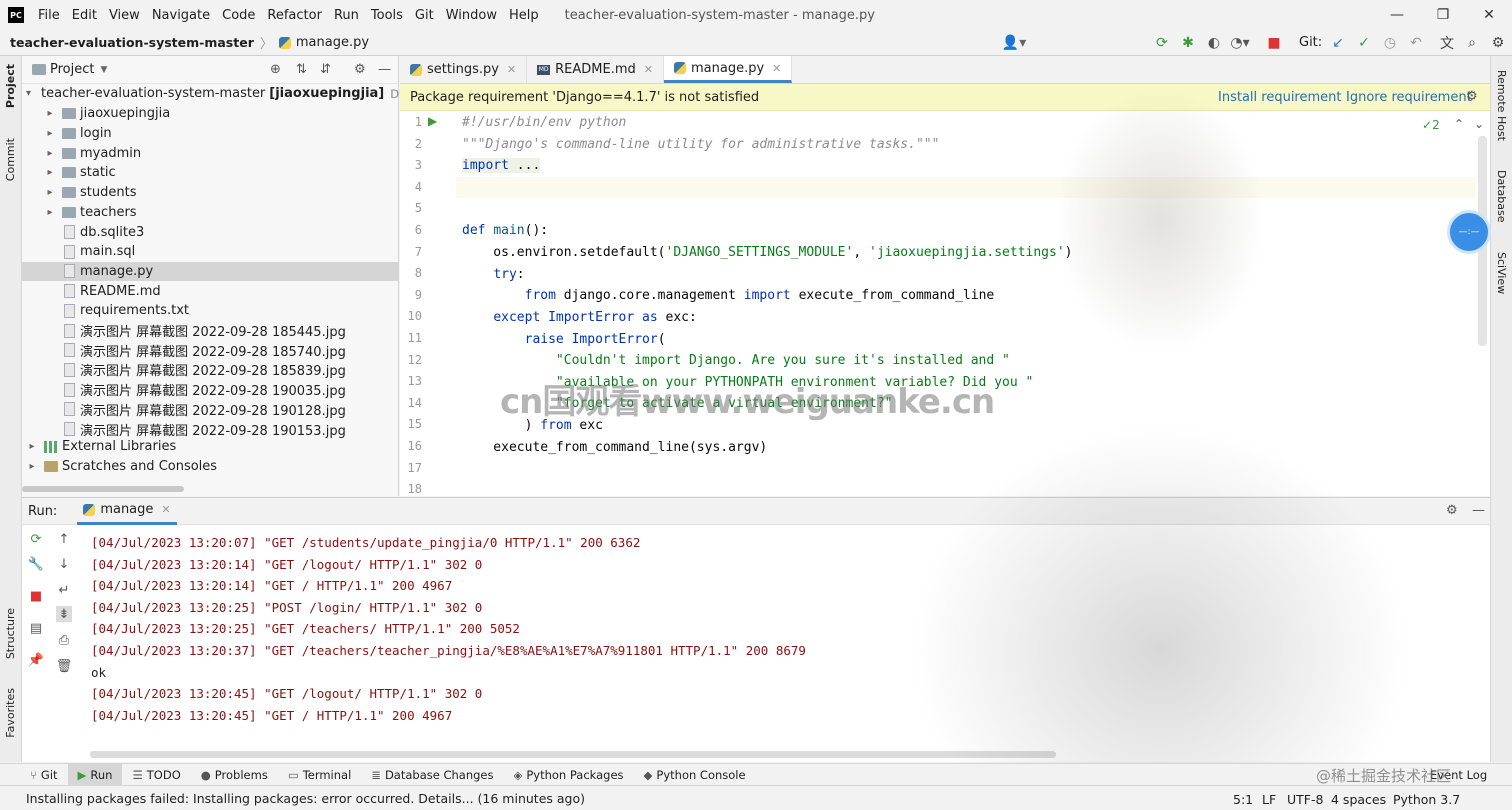  Describe the element at coordinates (36, 628) in the screenshot. I see `layout-icon: ▤` at that location.